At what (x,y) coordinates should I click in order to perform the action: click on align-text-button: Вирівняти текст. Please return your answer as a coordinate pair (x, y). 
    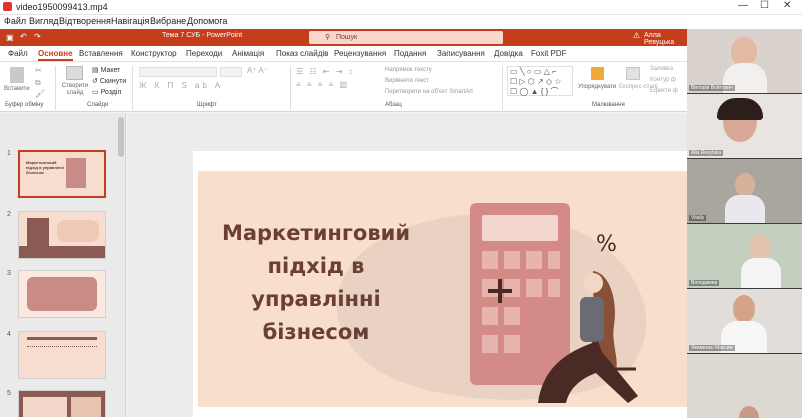
    Looking at the image, I should click on (407, 81).